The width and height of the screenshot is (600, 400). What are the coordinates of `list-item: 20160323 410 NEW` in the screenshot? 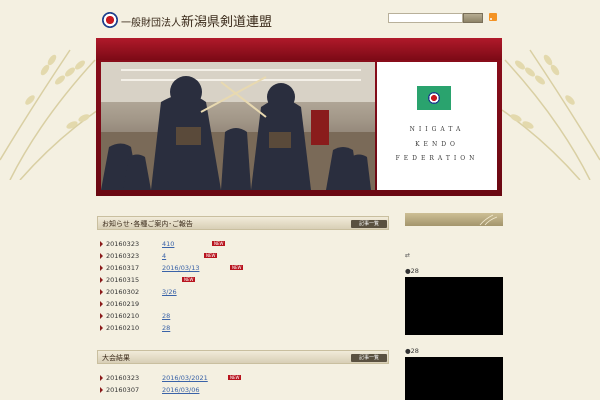 It's located at (242, 245).